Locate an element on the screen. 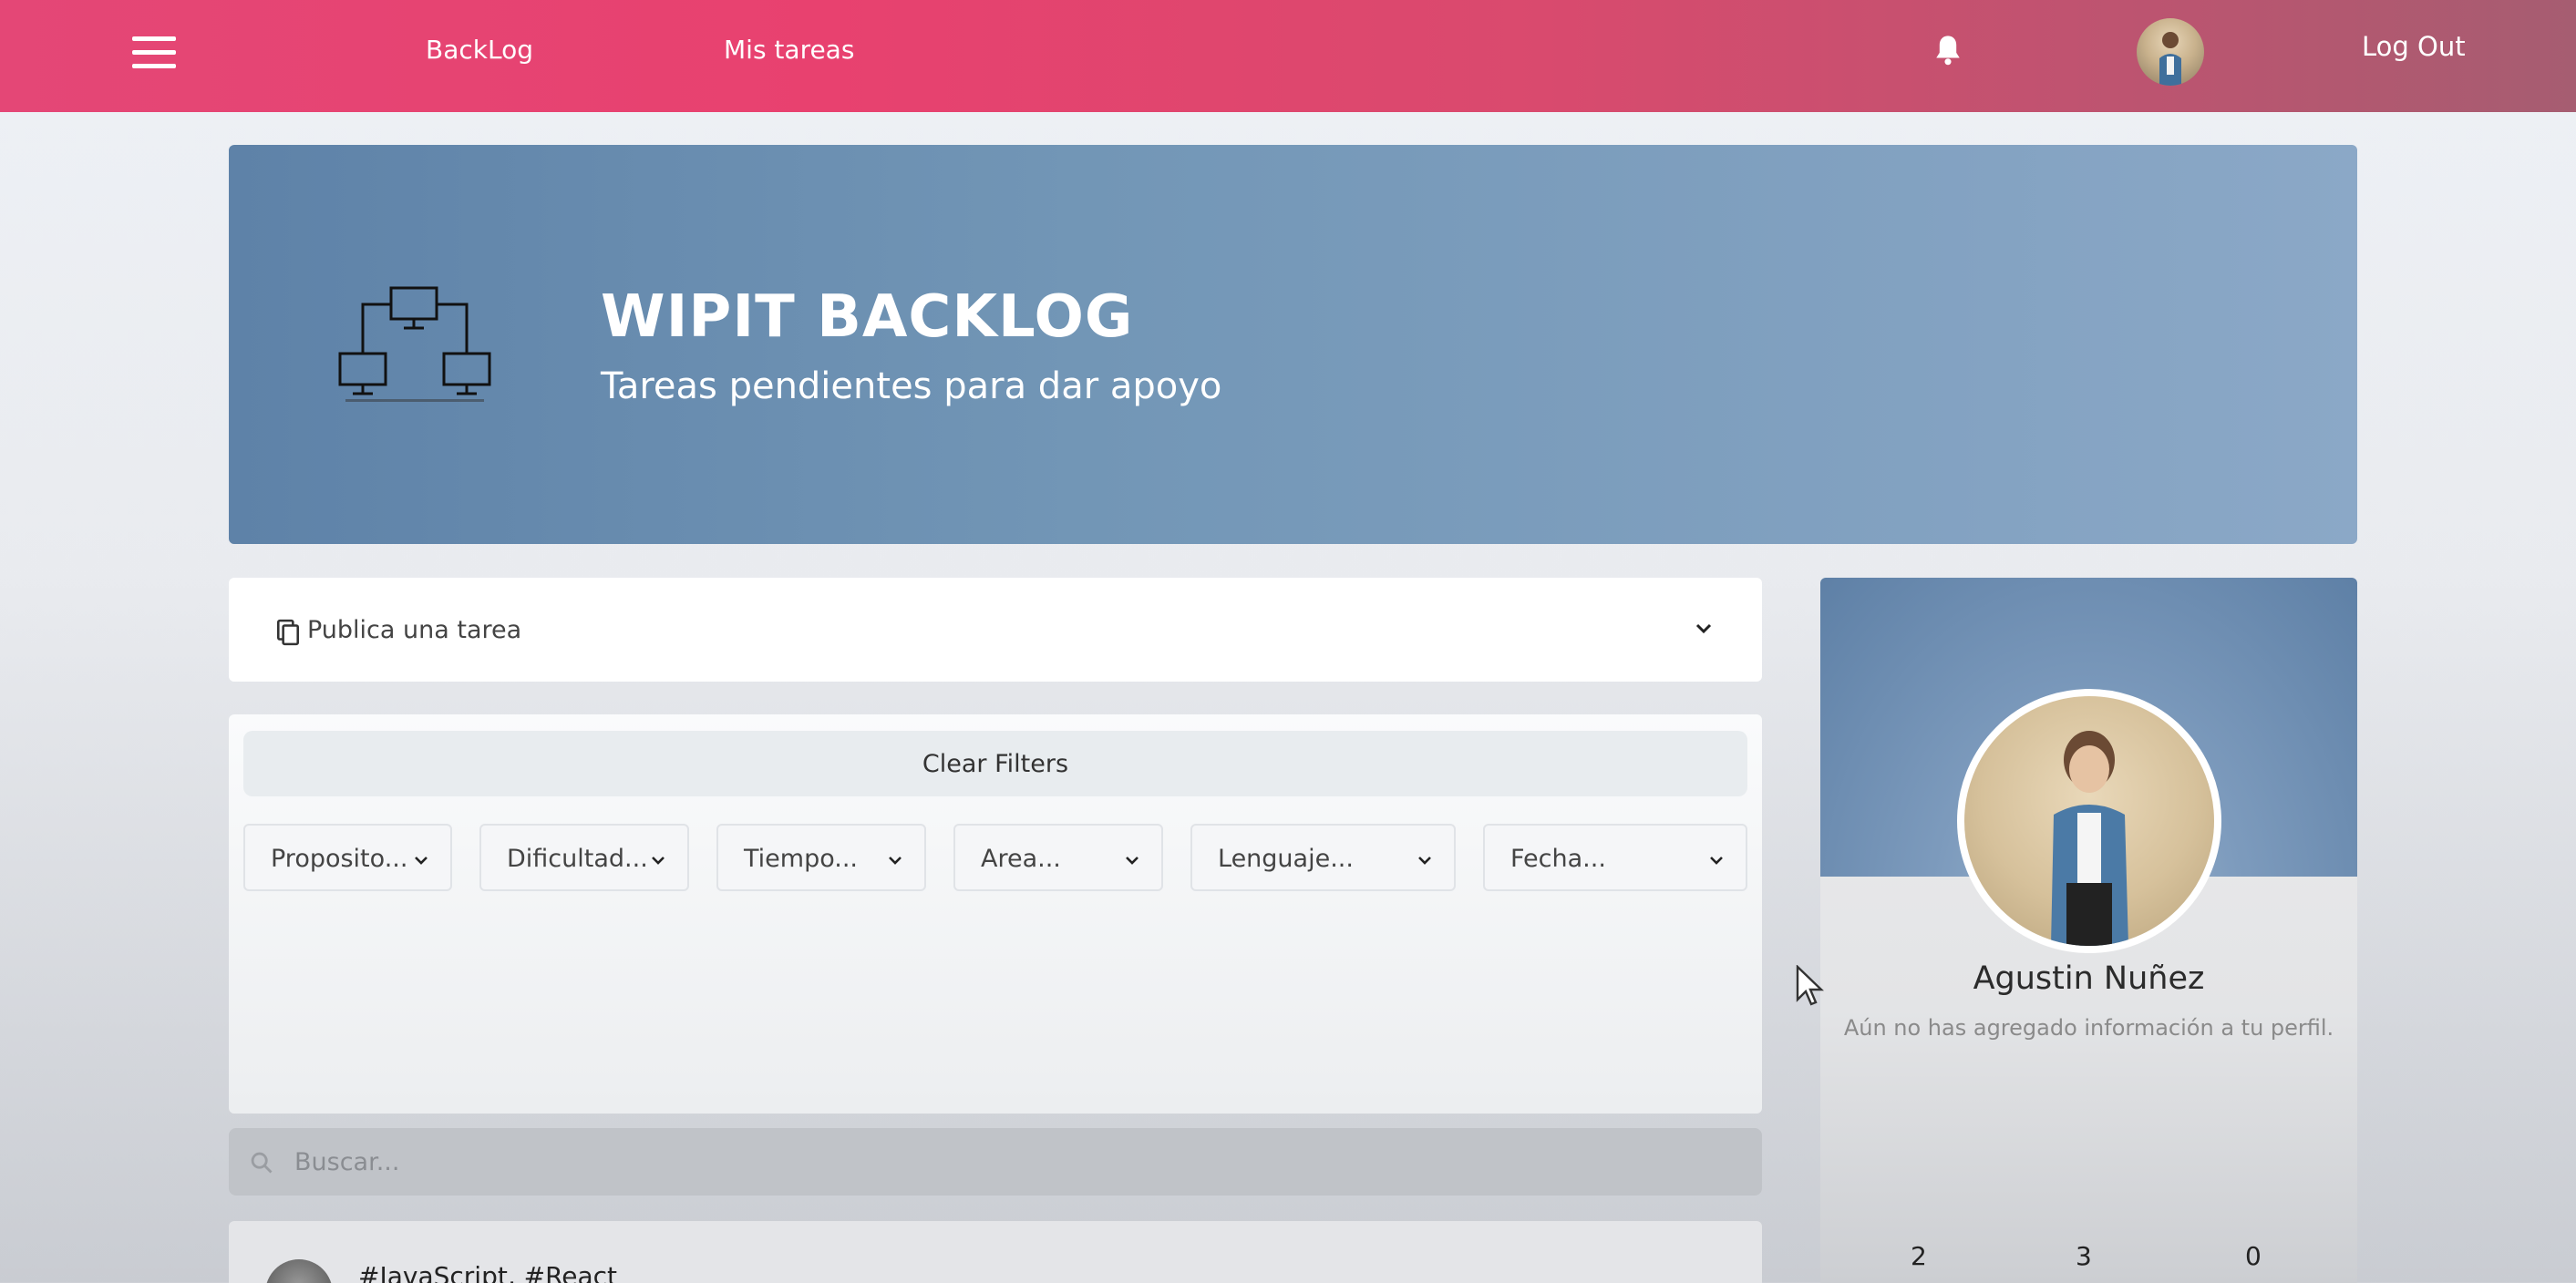  nav-link-backlog: BackLog is located at coordinates (479, 50).